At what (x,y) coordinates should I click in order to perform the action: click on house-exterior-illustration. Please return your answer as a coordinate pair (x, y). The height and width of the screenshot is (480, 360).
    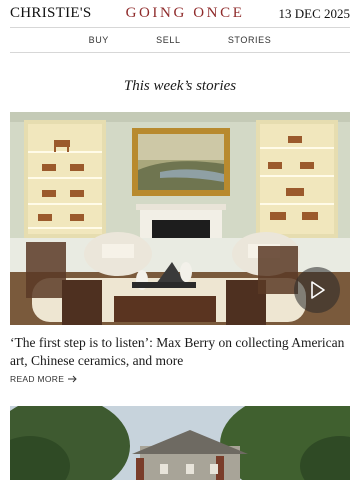
    Looking at the image, I should click on (180, 443).